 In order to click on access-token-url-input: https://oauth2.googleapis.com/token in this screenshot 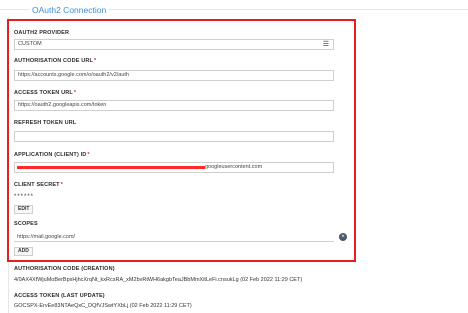, I will do `click(174, 105)`.